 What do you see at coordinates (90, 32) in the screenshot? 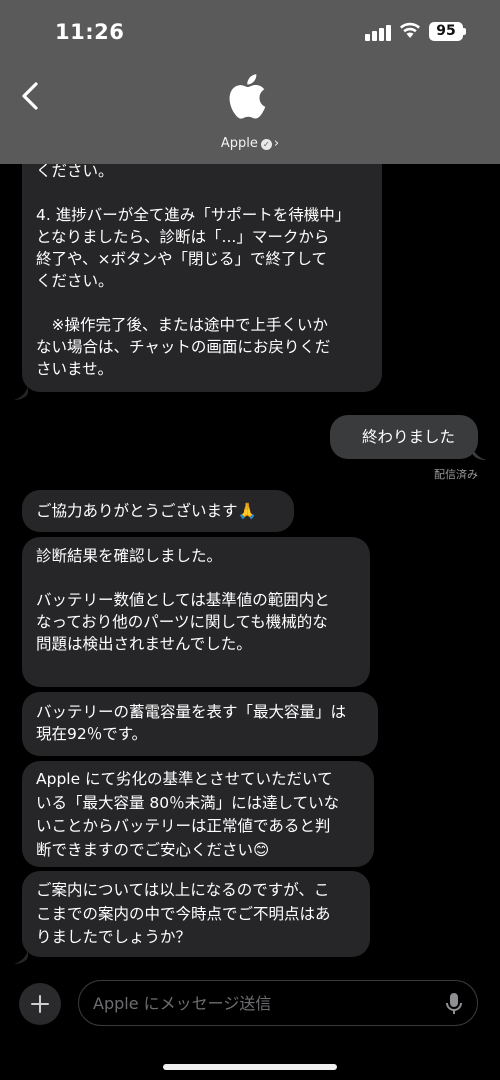
I see `clock: 11:26` at bounding box center [90, 32].